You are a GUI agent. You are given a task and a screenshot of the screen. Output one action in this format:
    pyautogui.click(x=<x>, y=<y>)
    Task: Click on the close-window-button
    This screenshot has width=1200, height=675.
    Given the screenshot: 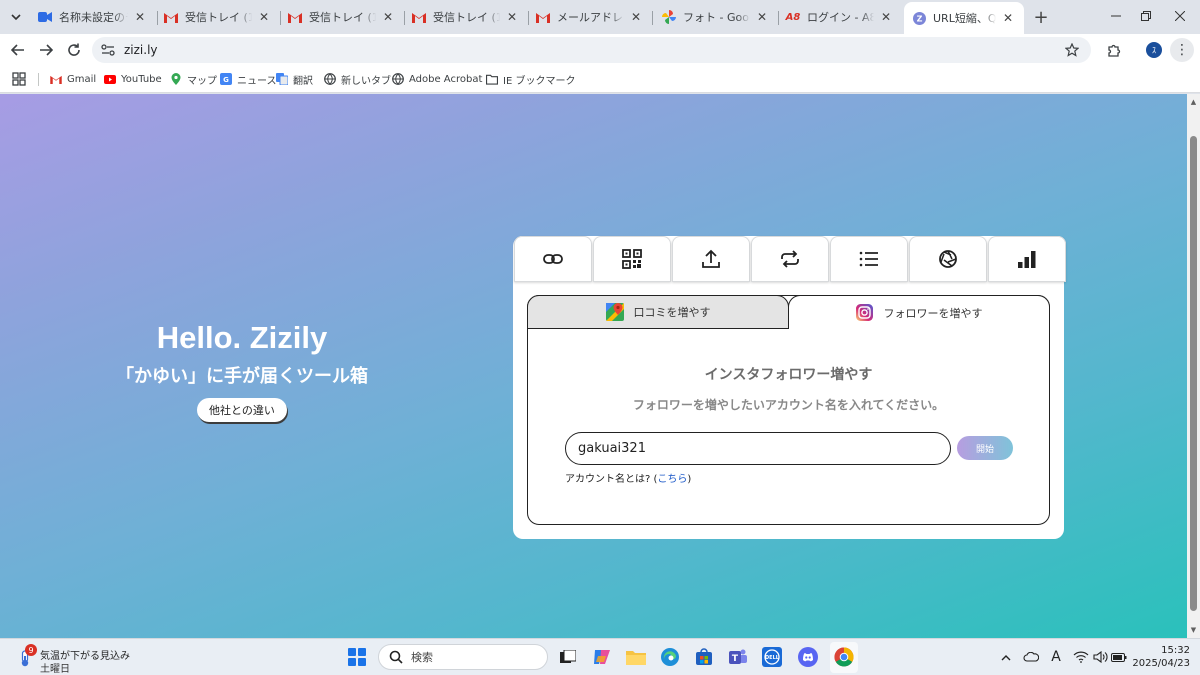 What is the action you would take?
    pyautogui.click(x=1180, y=16)
    